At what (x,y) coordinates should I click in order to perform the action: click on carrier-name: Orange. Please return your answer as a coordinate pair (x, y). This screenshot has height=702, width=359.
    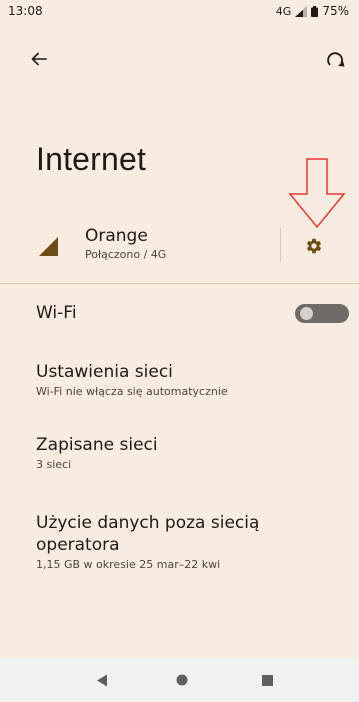
    Looking at the image, I should click on (116, 236).